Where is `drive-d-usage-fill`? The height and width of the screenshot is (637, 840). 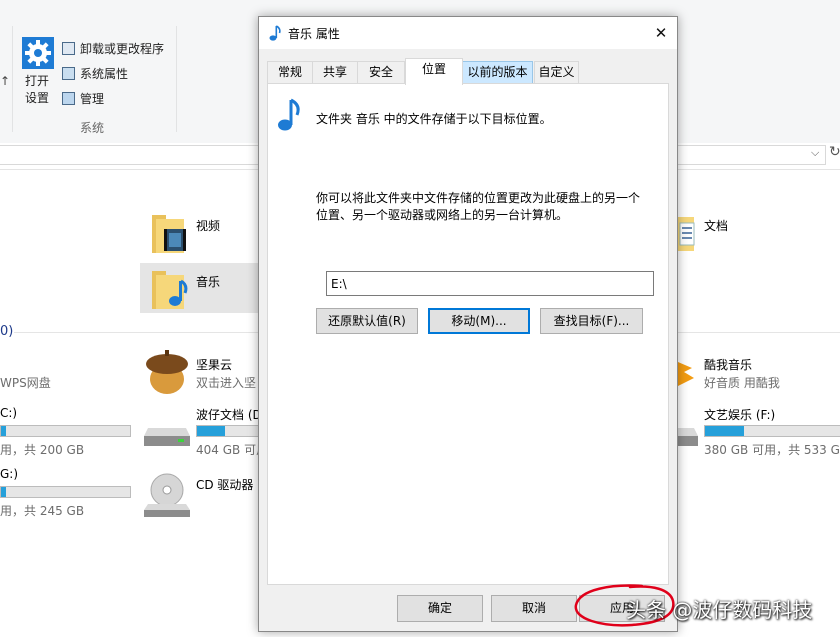
drive-d-usage-fill is located at coordinates (211, 431).